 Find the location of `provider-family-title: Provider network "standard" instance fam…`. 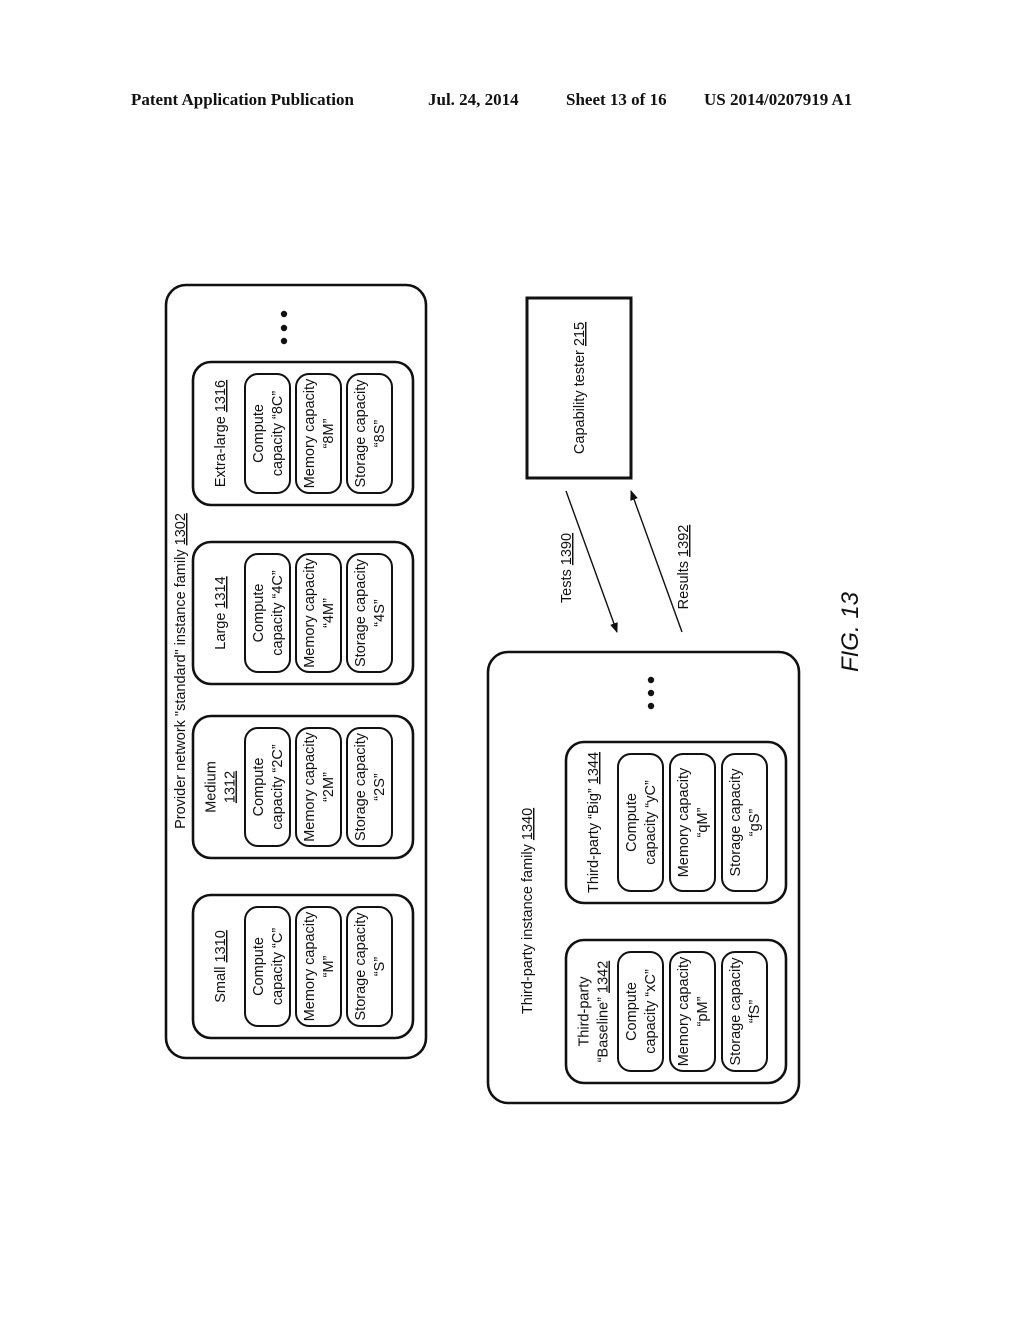

provider-family-title: Provider network "standard" instance fam… is located at coordinates (181, 671).